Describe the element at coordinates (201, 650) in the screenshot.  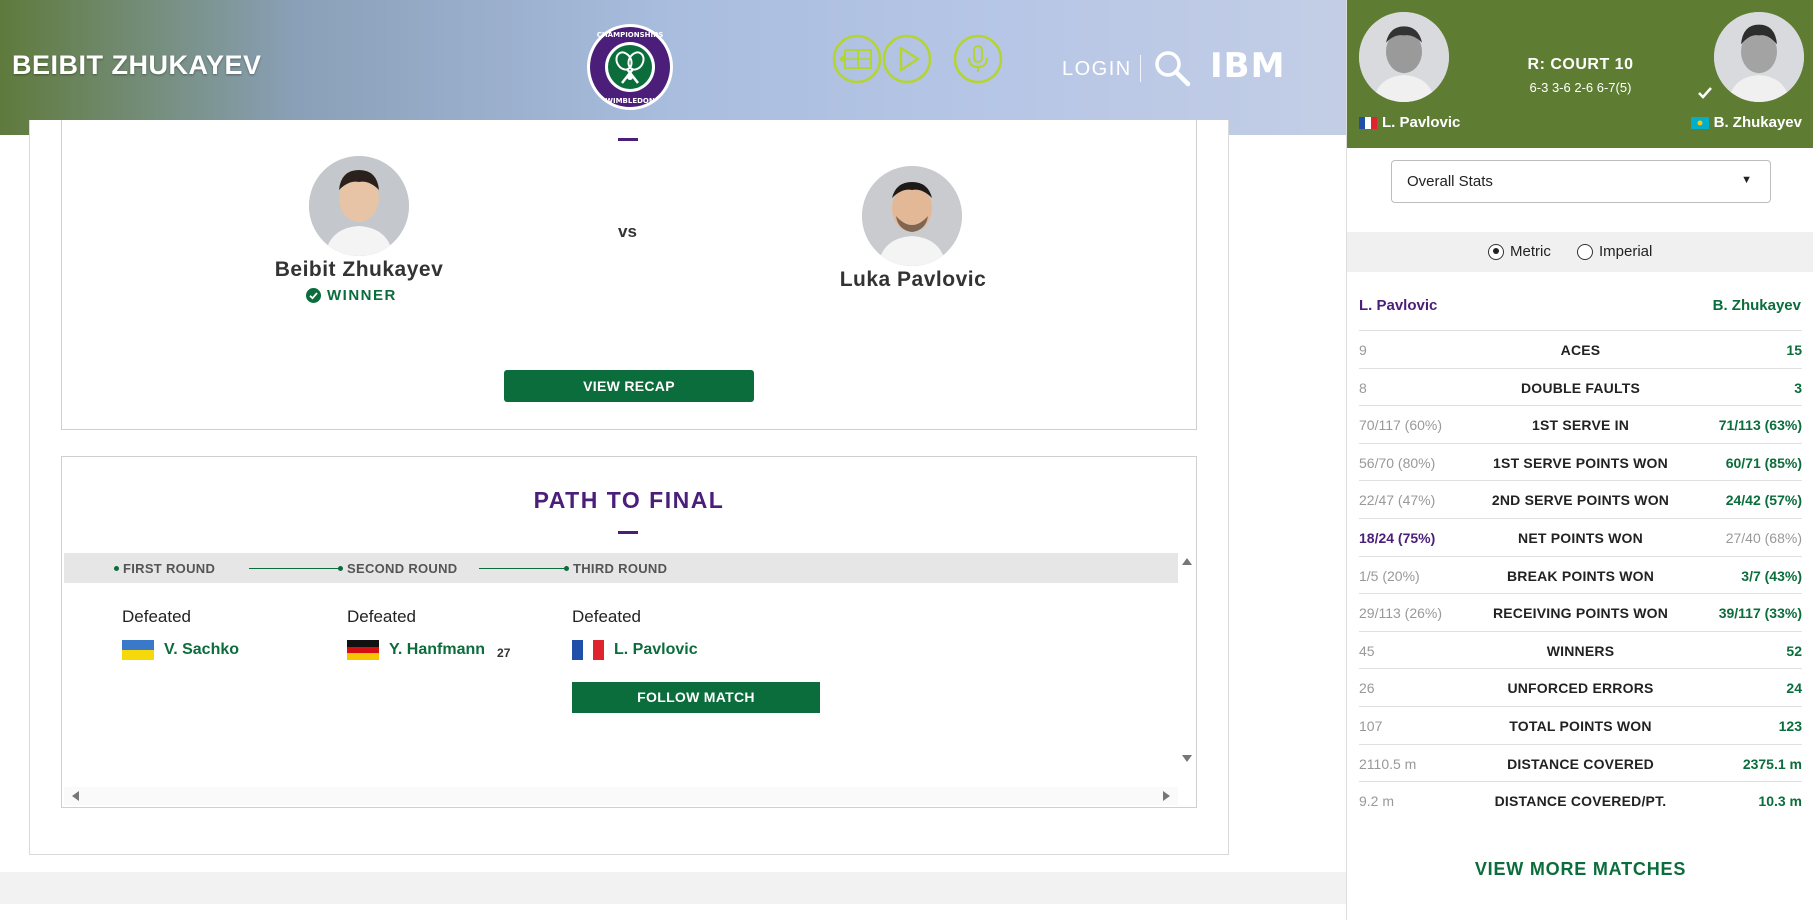
I see `opponent-name: V. Sachko` at that location.